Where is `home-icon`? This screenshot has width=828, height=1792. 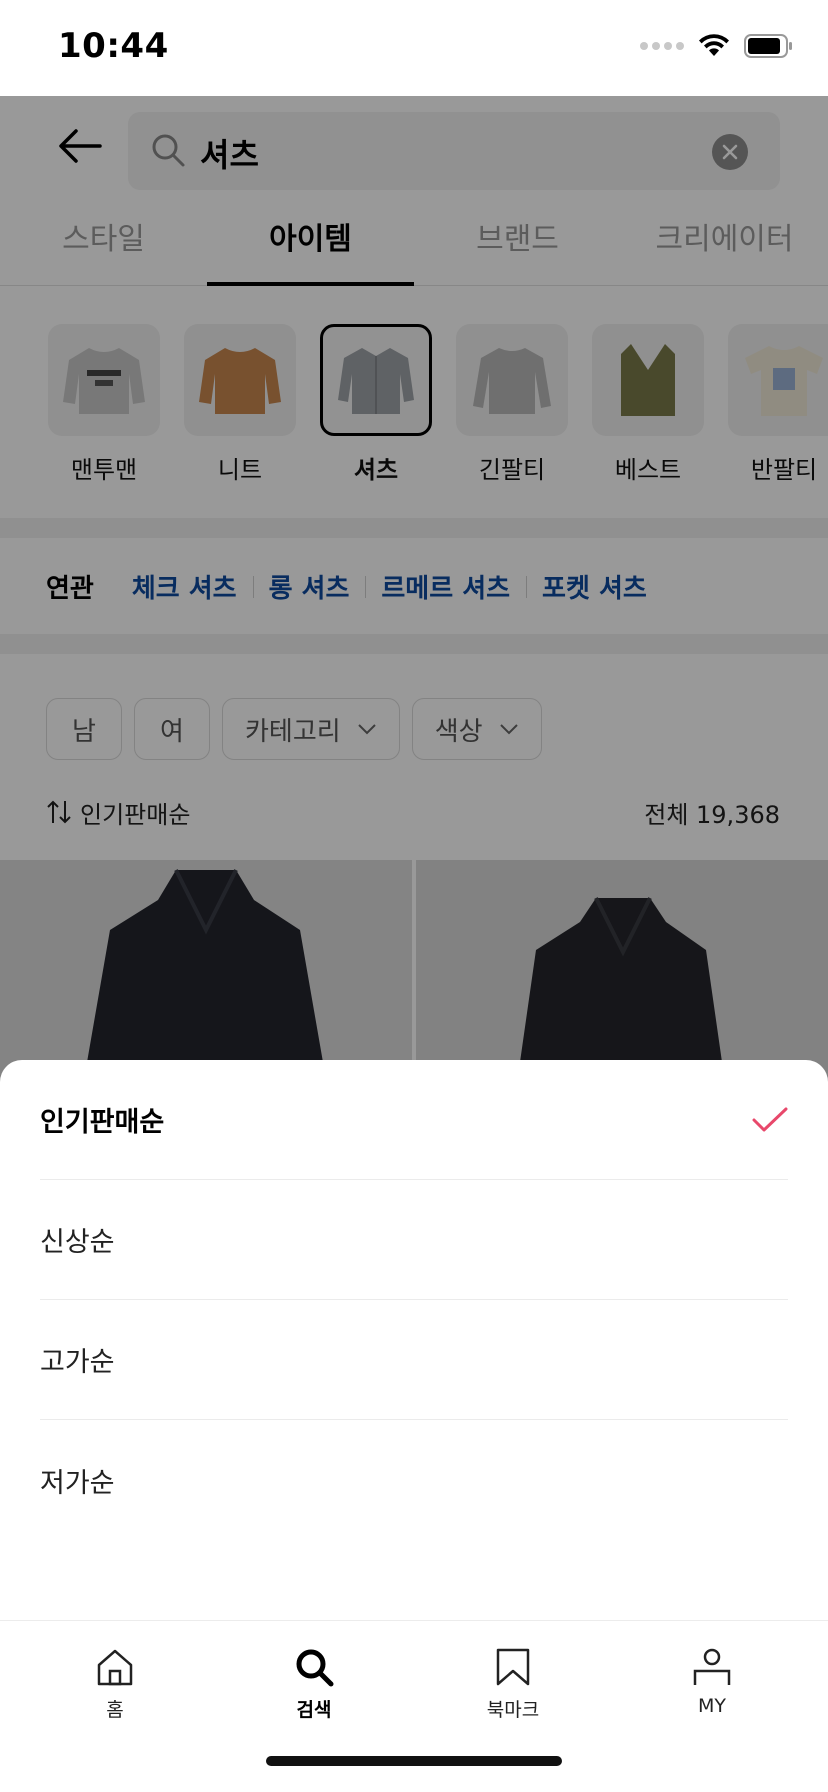
home-icon is located at coordinates (115, 1667).